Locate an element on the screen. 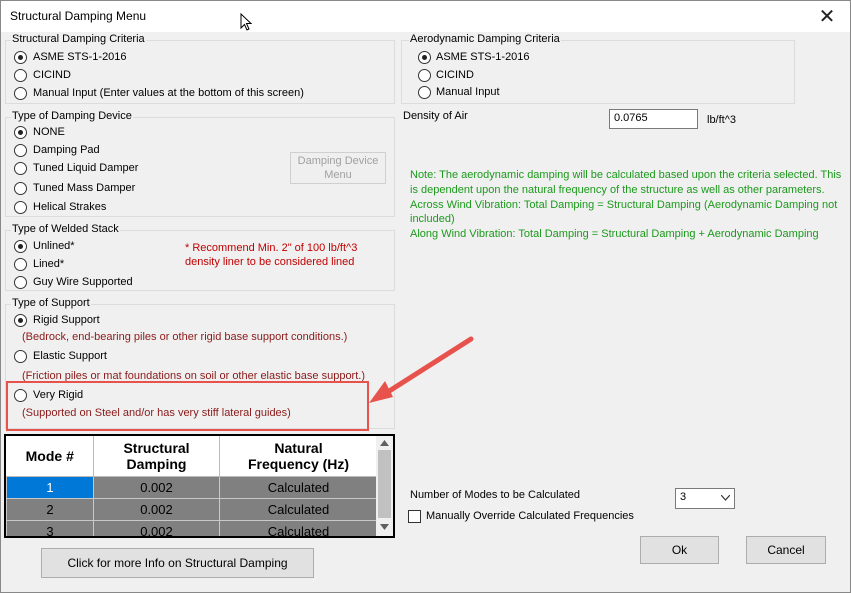  close-icon: ✕ is located at coordinates (827, 16).